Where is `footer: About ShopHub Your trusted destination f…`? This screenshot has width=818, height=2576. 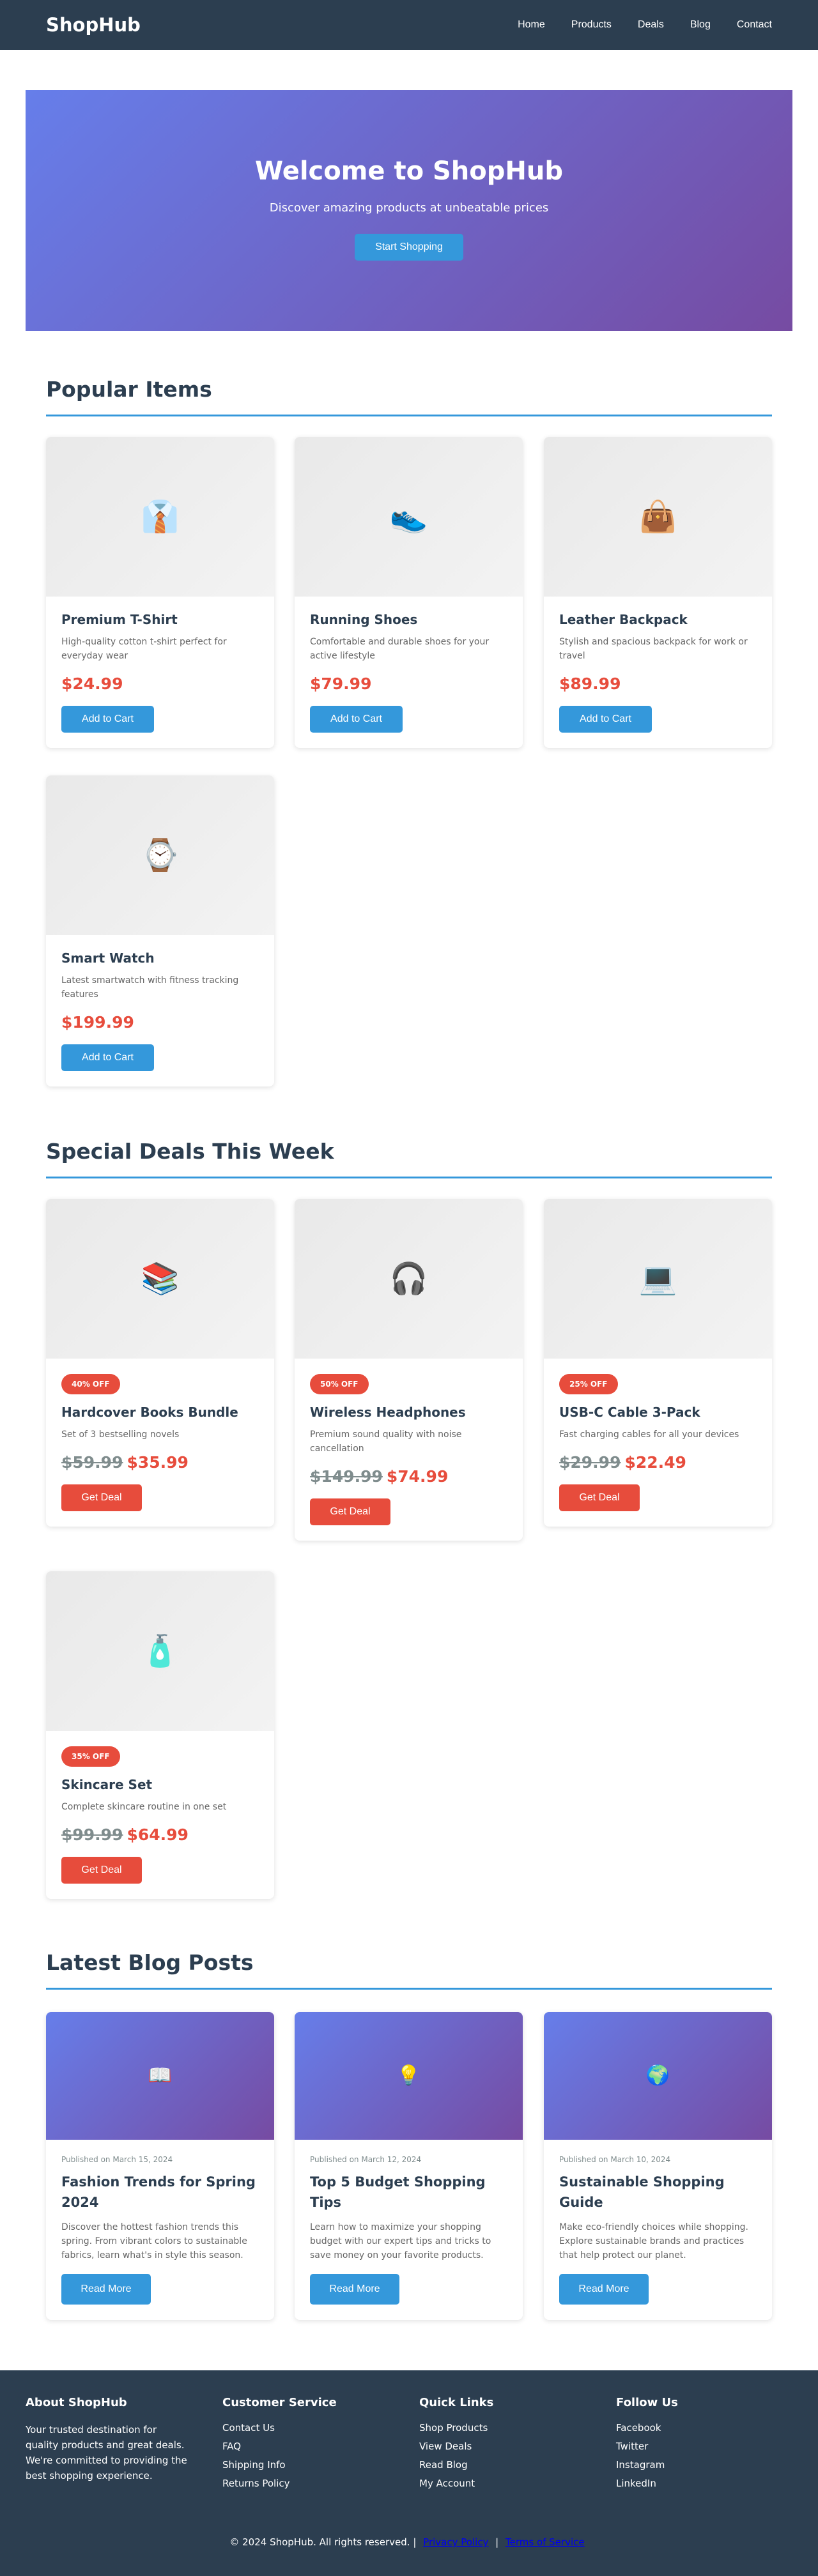 footer: About ShopHub Your trusted destination f… is located at coordinates (409, 2473).